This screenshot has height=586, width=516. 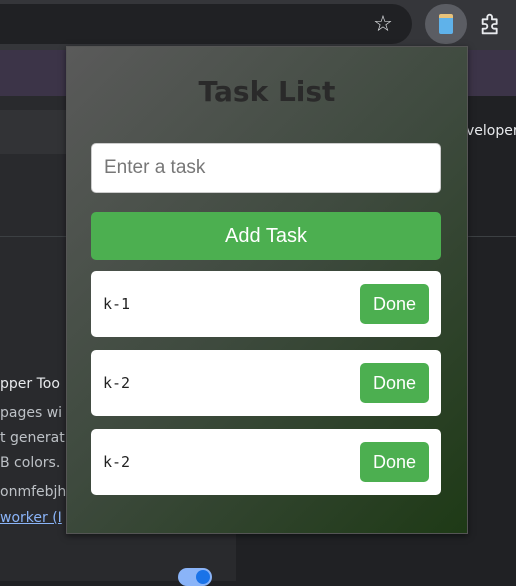 I want to click on extension-enable-toggle, so click(x=195, y=577).